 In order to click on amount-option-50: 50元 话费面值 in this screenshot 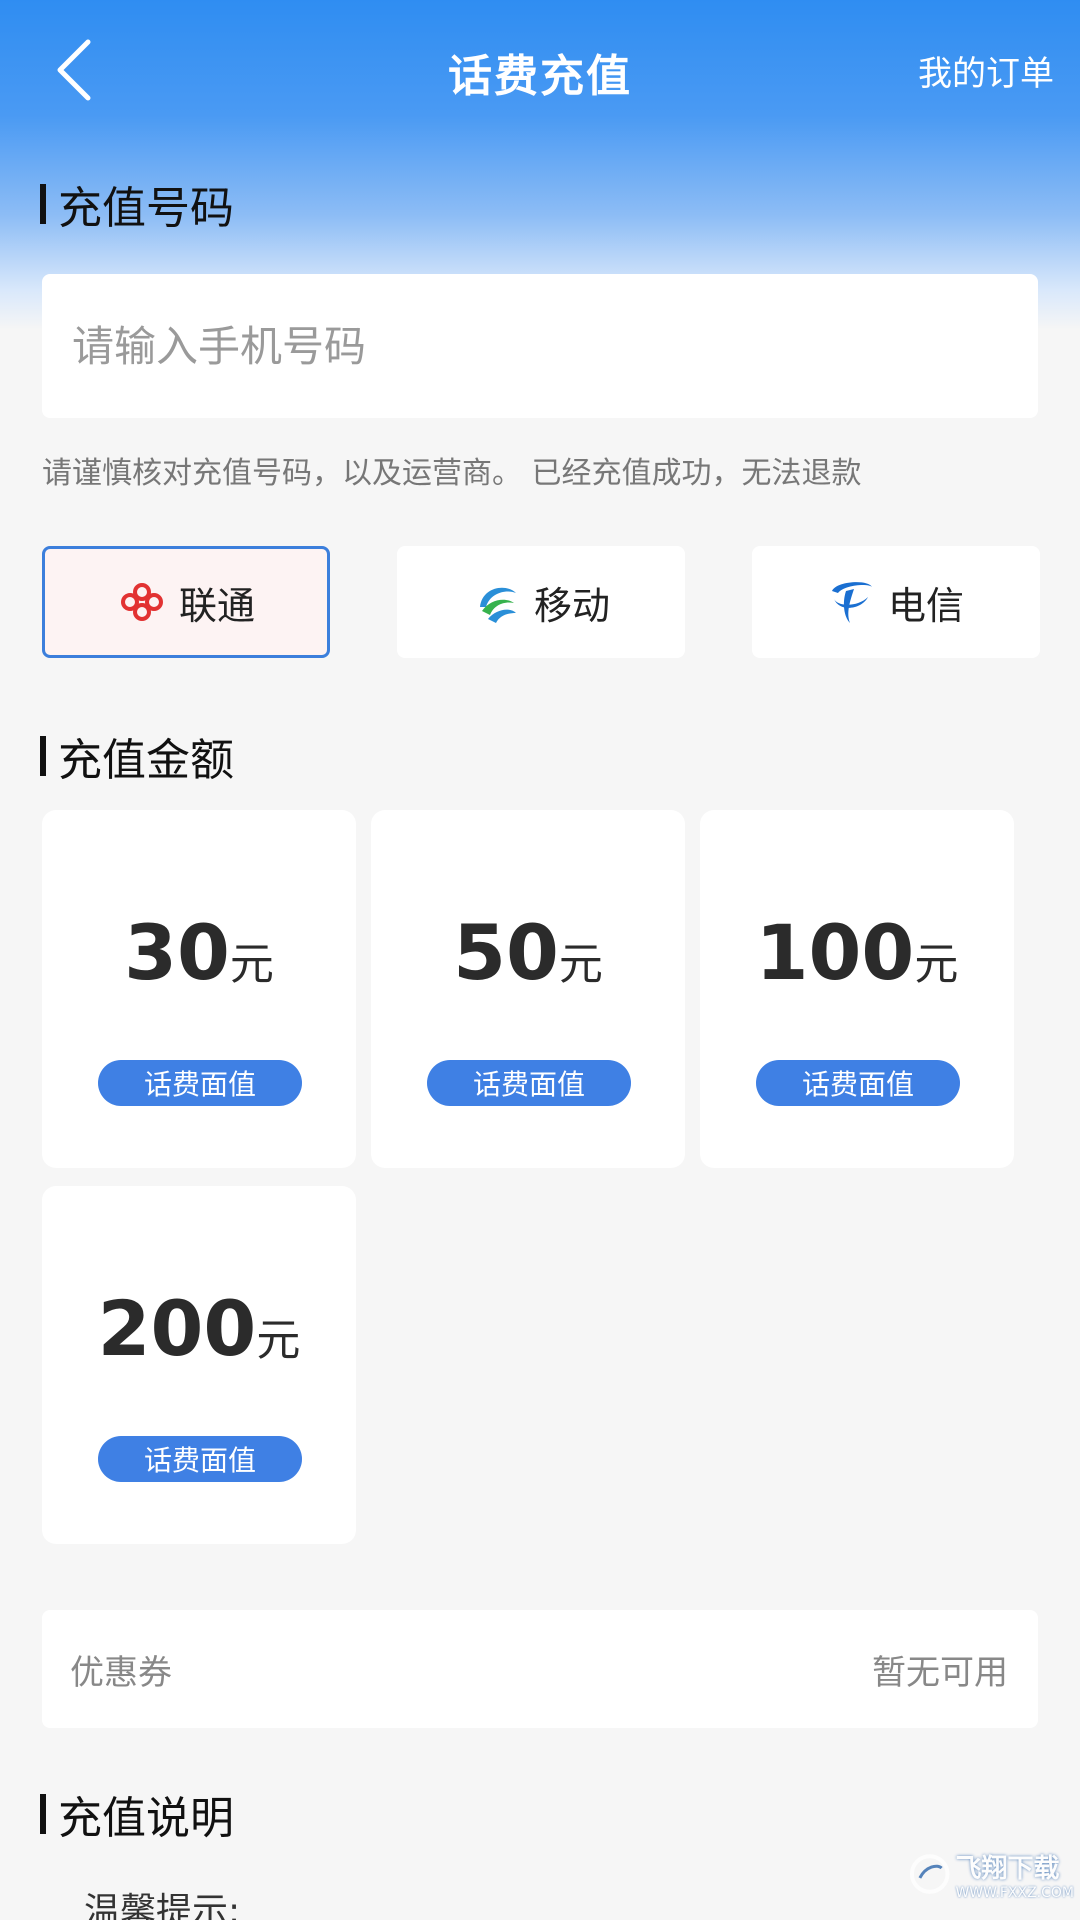, I will do `click(528, 989)`.